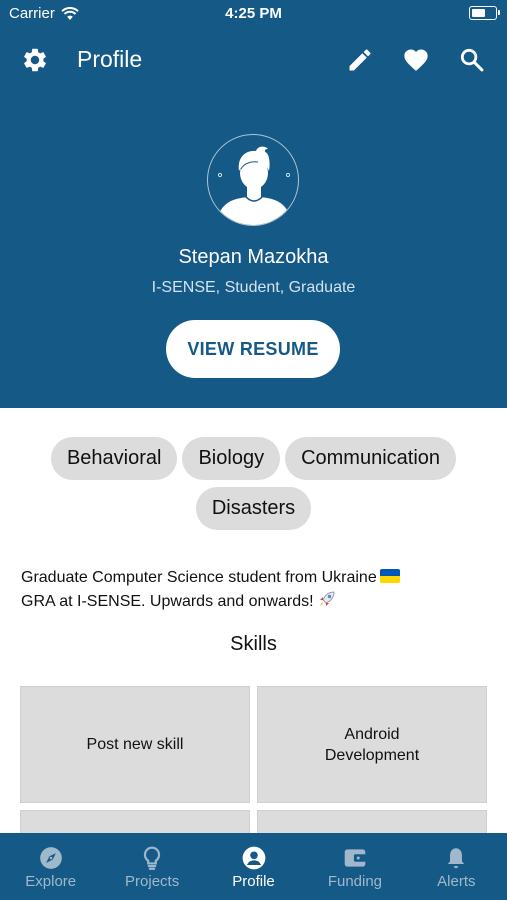  I want to click on tab-alerts: Alerts, so click(456, 866).